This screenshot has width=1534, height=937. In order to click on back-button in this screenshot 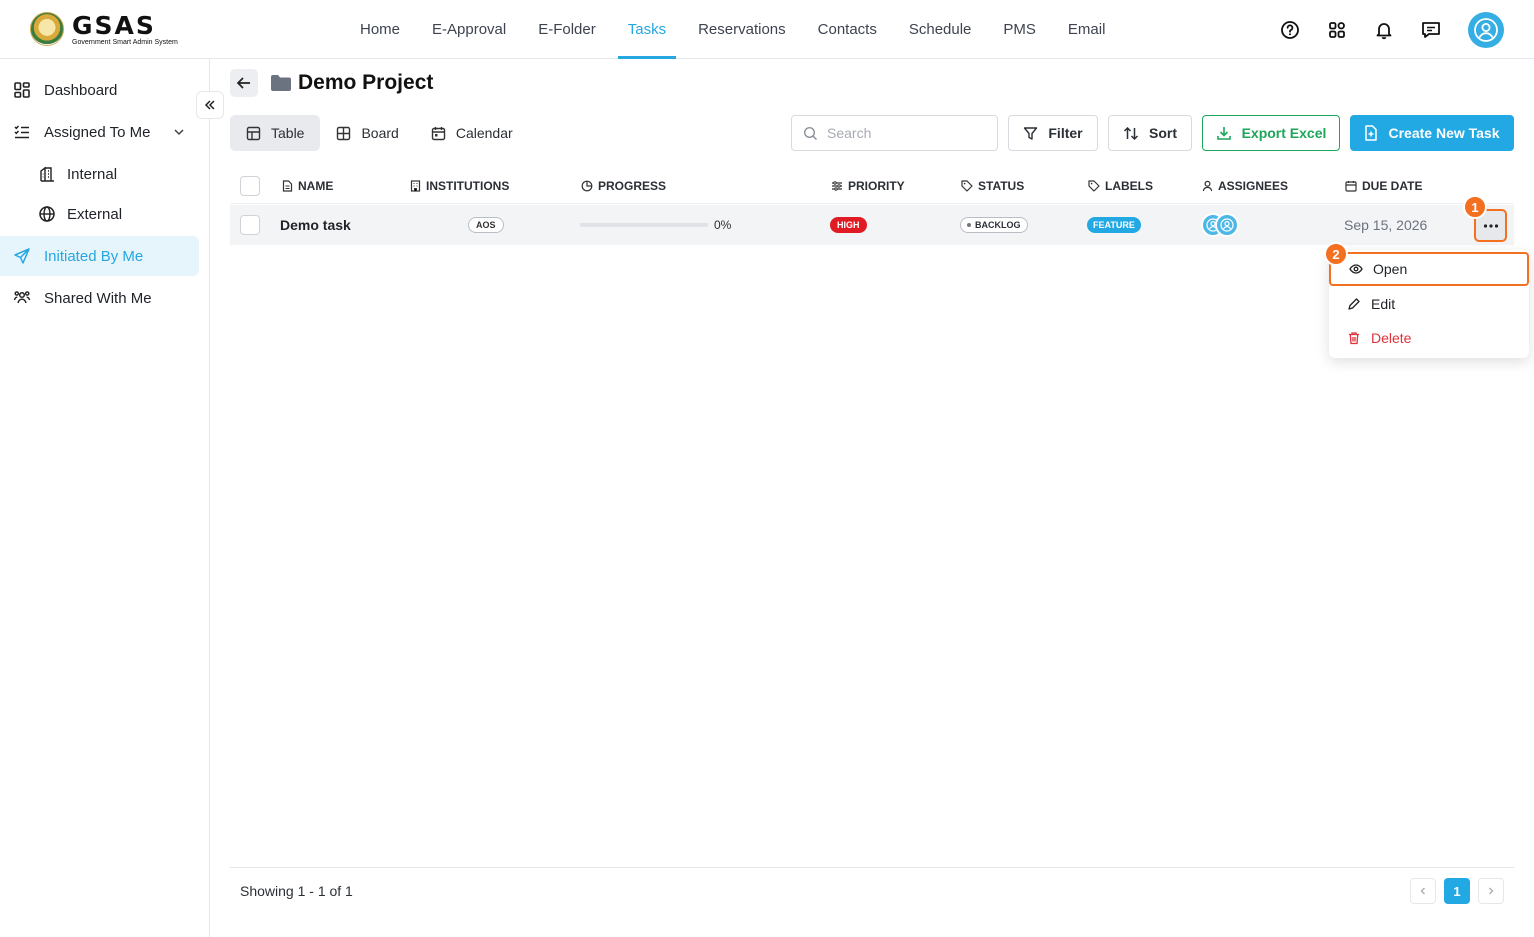, I will do `click(244, 83)`.